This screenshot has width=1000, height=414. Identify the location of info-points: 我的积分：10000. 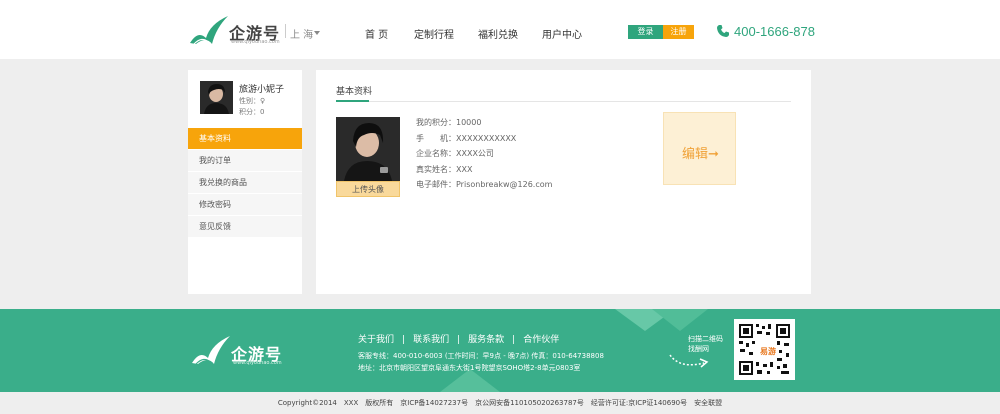
(449, 122).